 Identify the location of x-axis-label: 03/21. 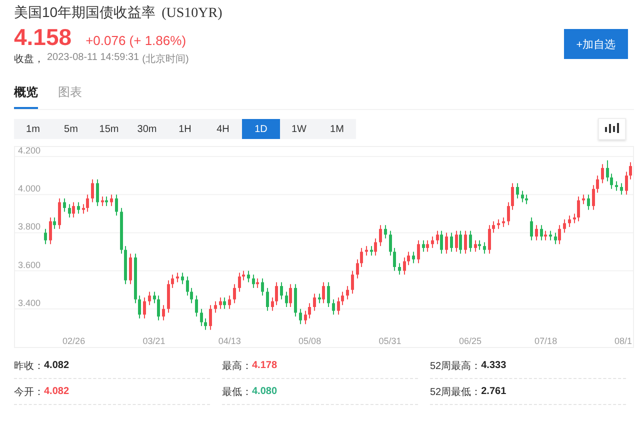
(154, 341).